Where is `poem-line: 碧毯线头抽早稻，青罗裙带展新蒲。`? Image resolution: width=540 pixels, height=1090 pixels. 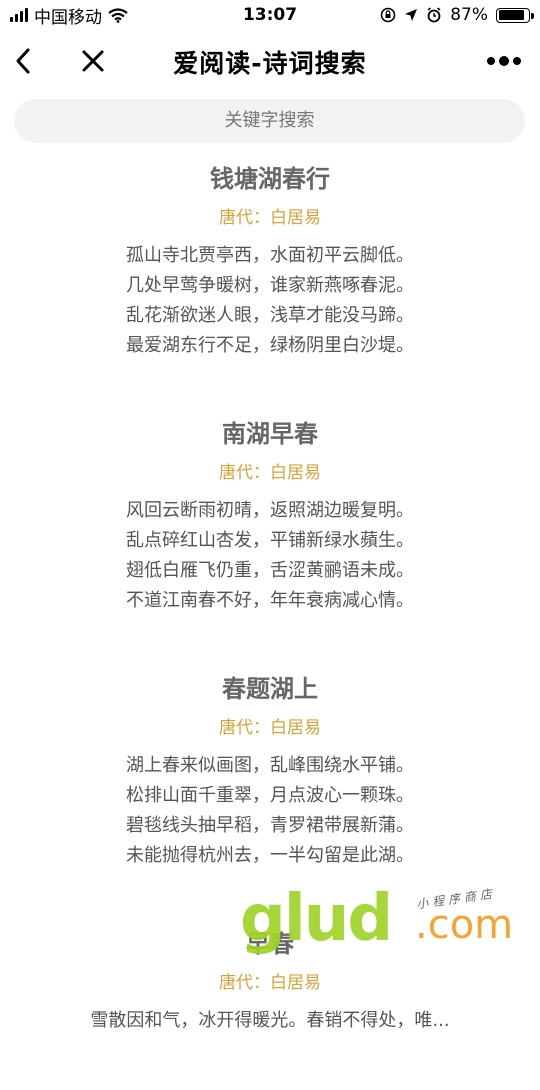
poem-line: 碧毯线头抽早稻，青罗裙带展新蒲。 is located at coordinates (270, 825).